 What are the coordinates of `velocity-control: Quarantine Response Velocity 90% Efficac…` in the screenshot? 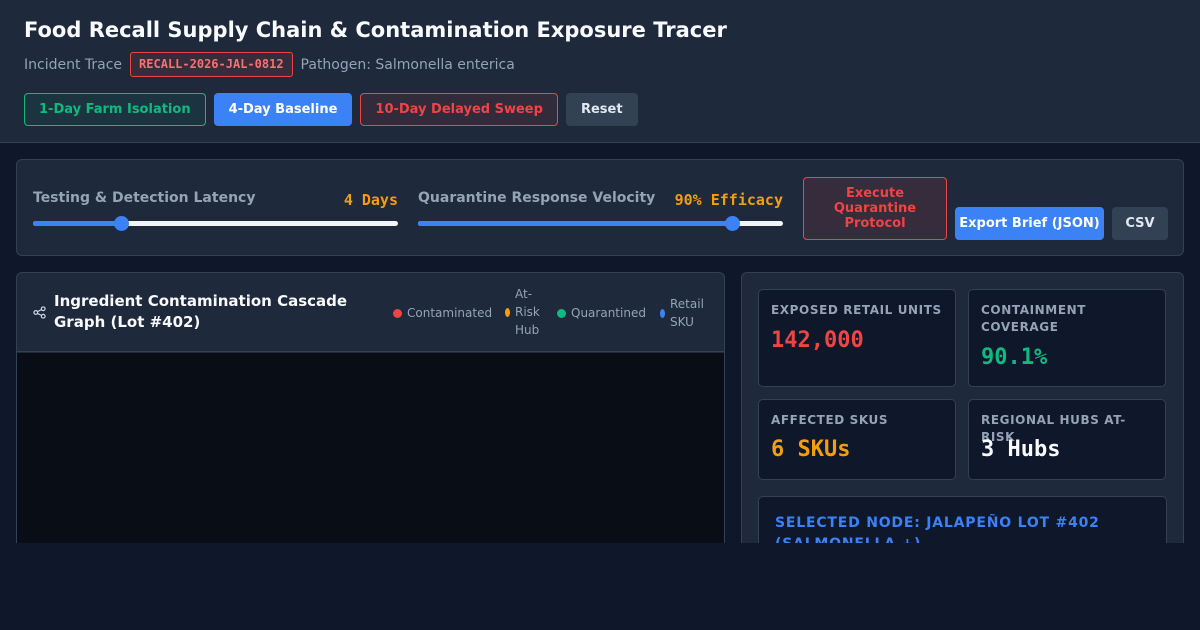 It's located at (600, 212).